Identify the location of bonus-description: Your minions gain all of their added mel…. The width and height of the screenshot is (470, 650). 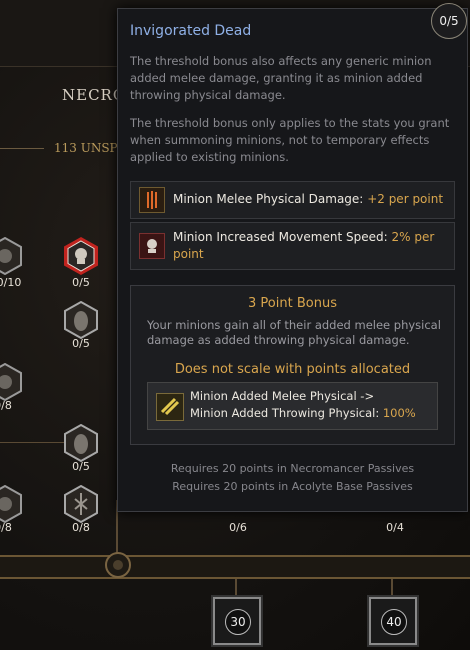
(294, 332).